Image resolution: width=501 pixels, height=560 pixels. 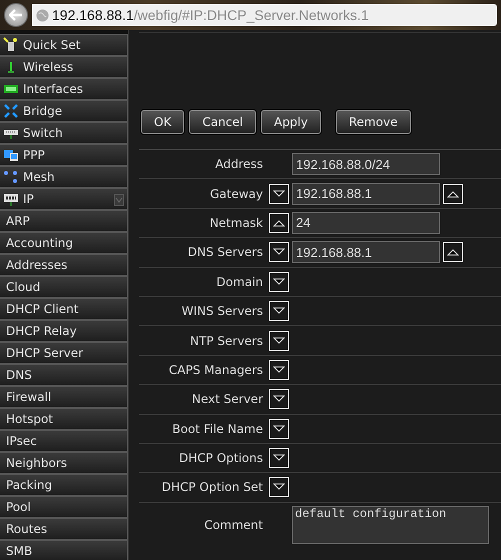 I want to click on submenu-item: Packing, so click(x=64, y=485).